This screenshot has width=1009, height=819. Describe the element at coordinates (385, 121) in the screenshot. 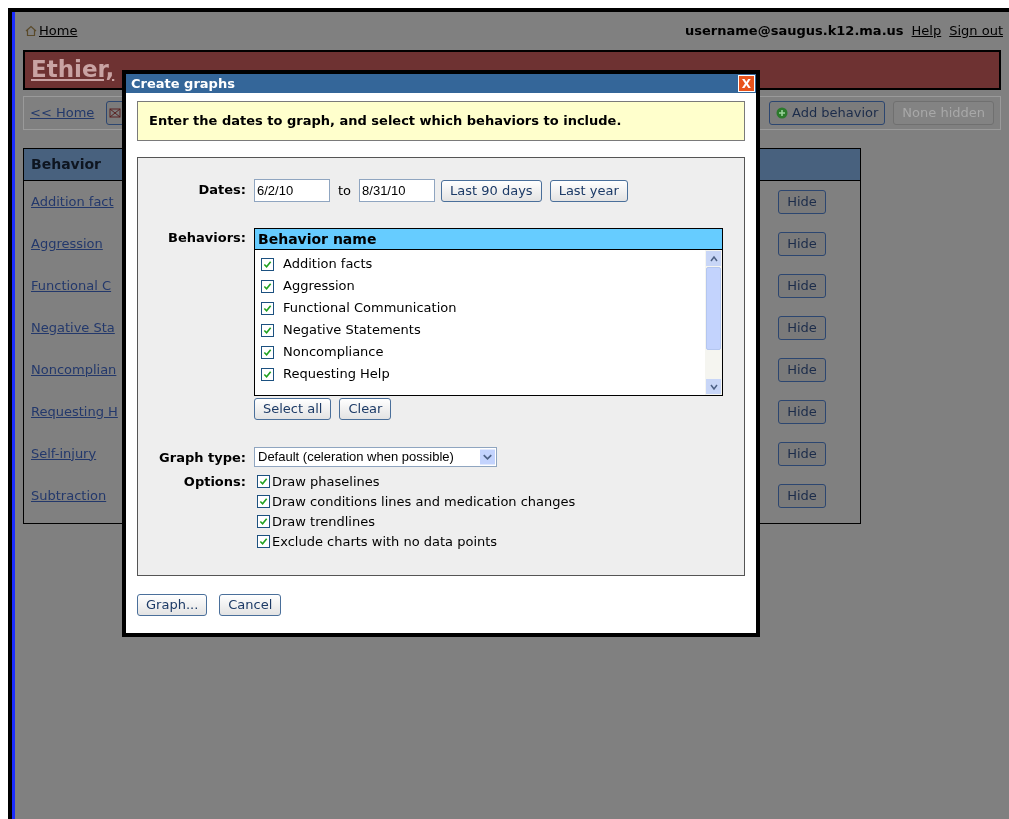

I see `instructions-text: Enter the dates to graph, and select which behaviors to include.` at that location.